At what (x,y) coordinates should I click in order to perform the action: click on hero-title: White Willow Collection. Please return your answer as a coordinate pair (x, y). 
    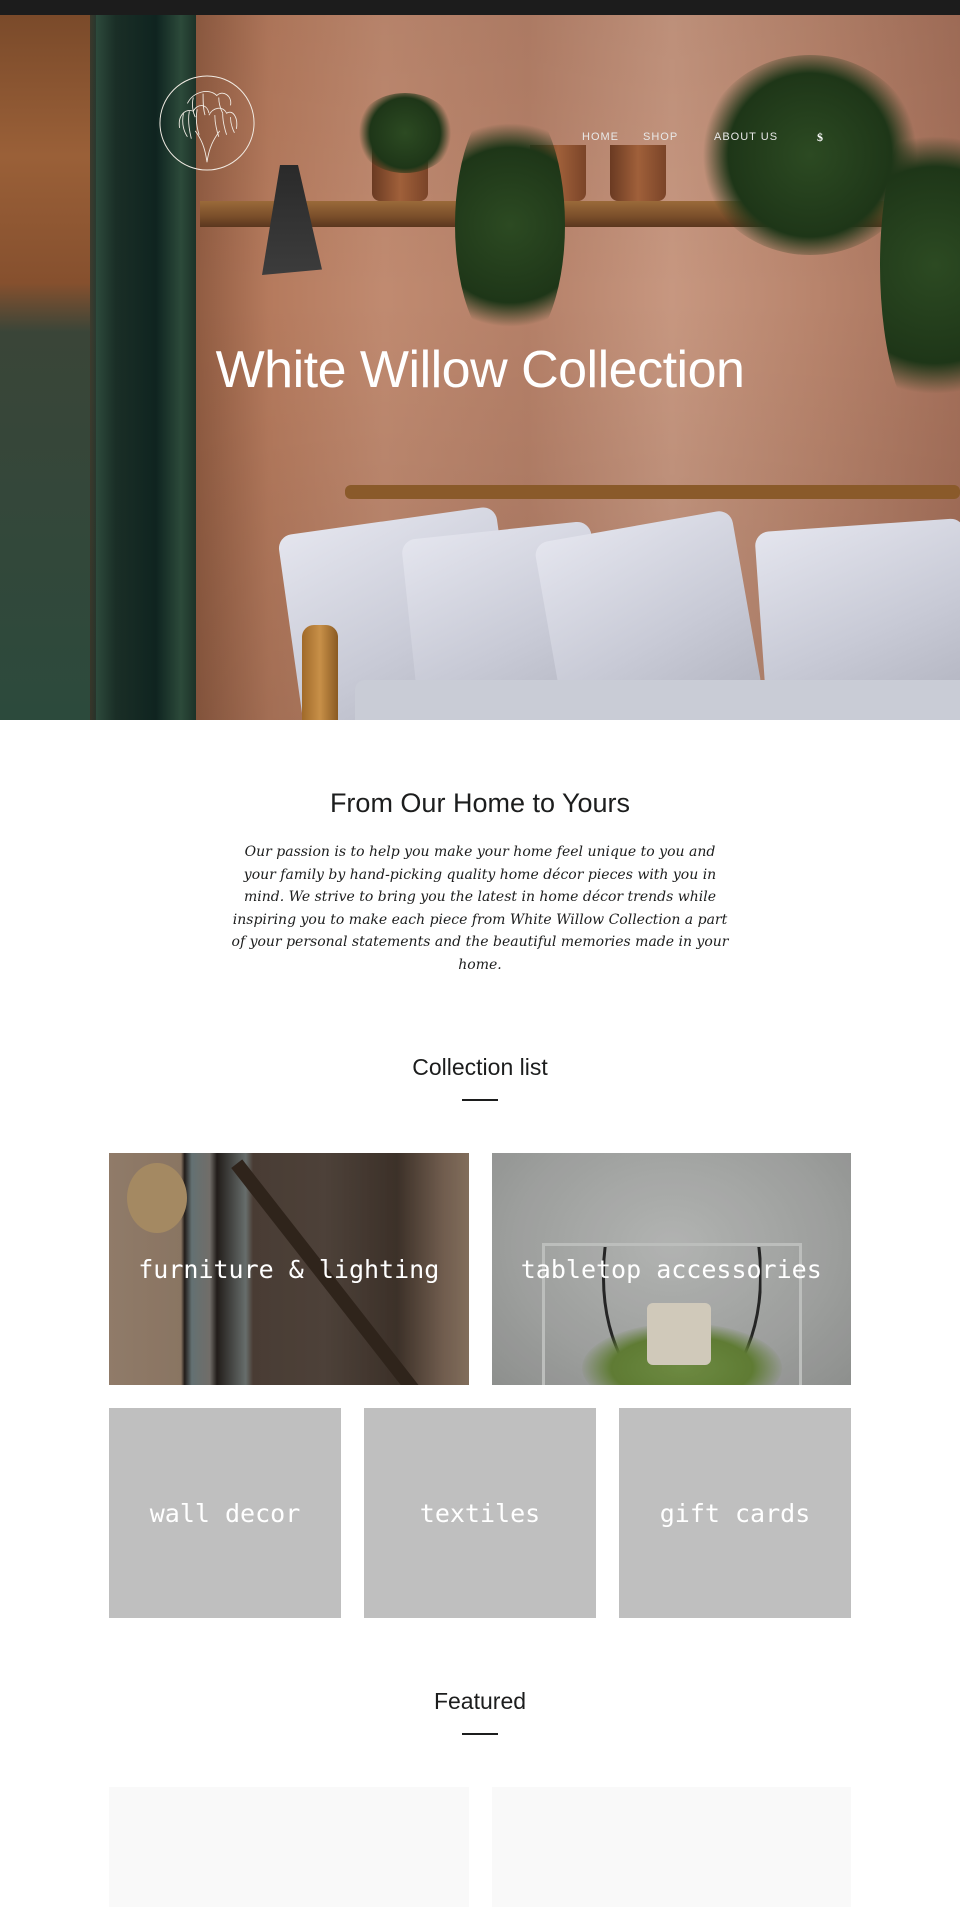
    Looking at the image, I should click on (480, 370).